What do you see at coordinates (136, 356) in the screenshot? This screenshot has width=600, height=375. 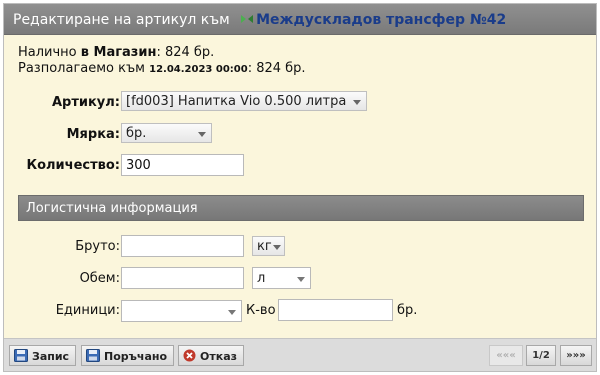 I see `ordered-button-label: Поръчано` at bounding box center [136, 356].